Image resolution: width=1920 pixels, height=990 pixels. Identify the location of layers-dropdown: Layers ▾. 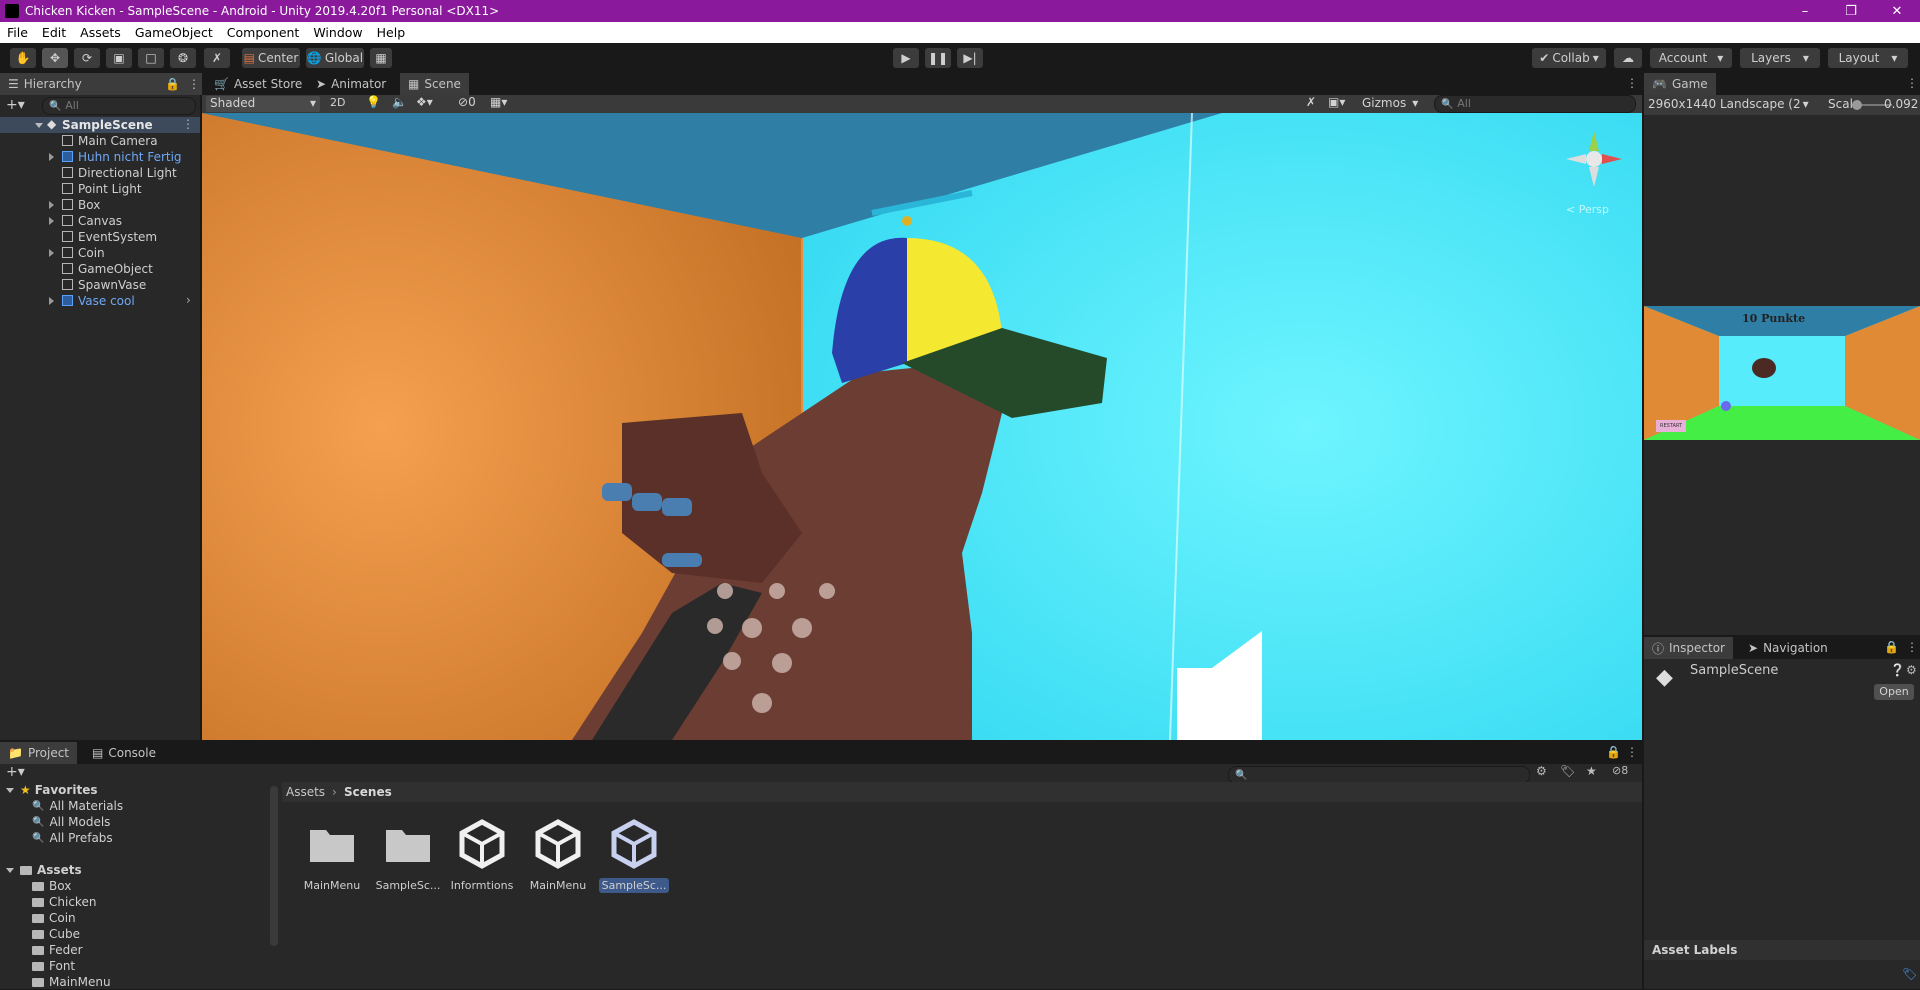
(1780, 58).